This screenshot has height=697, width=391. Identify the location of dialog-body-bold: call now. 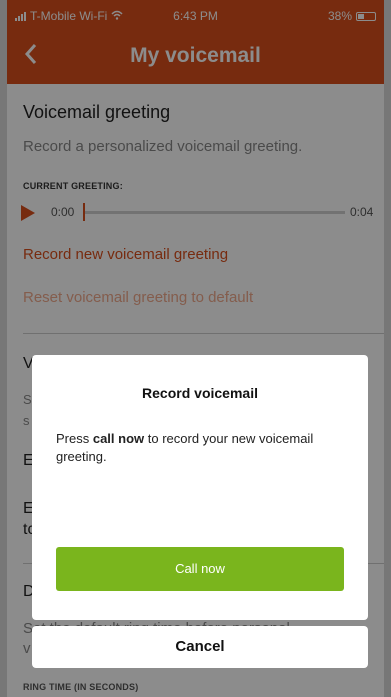
(118, 438).